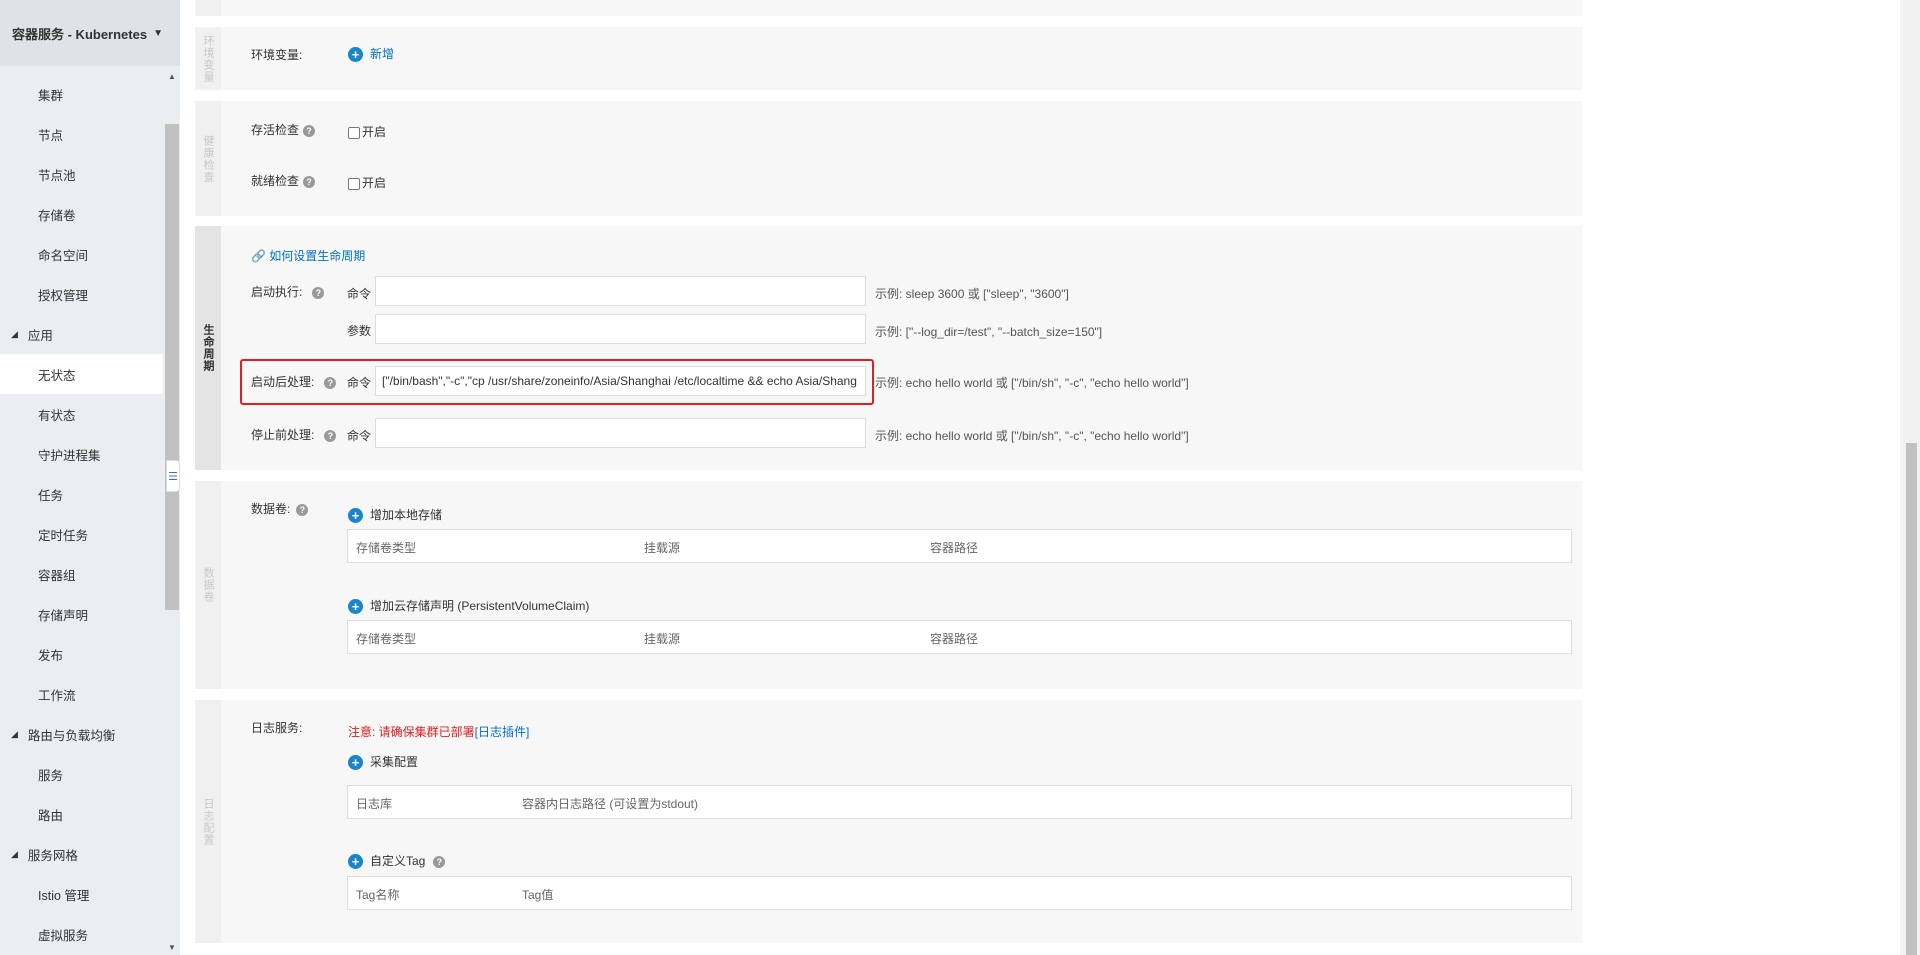 This screenshot has width=1920, height=955. I want to click on section-env: 环境变量 环境变量: + 新增, so click(888, 58).